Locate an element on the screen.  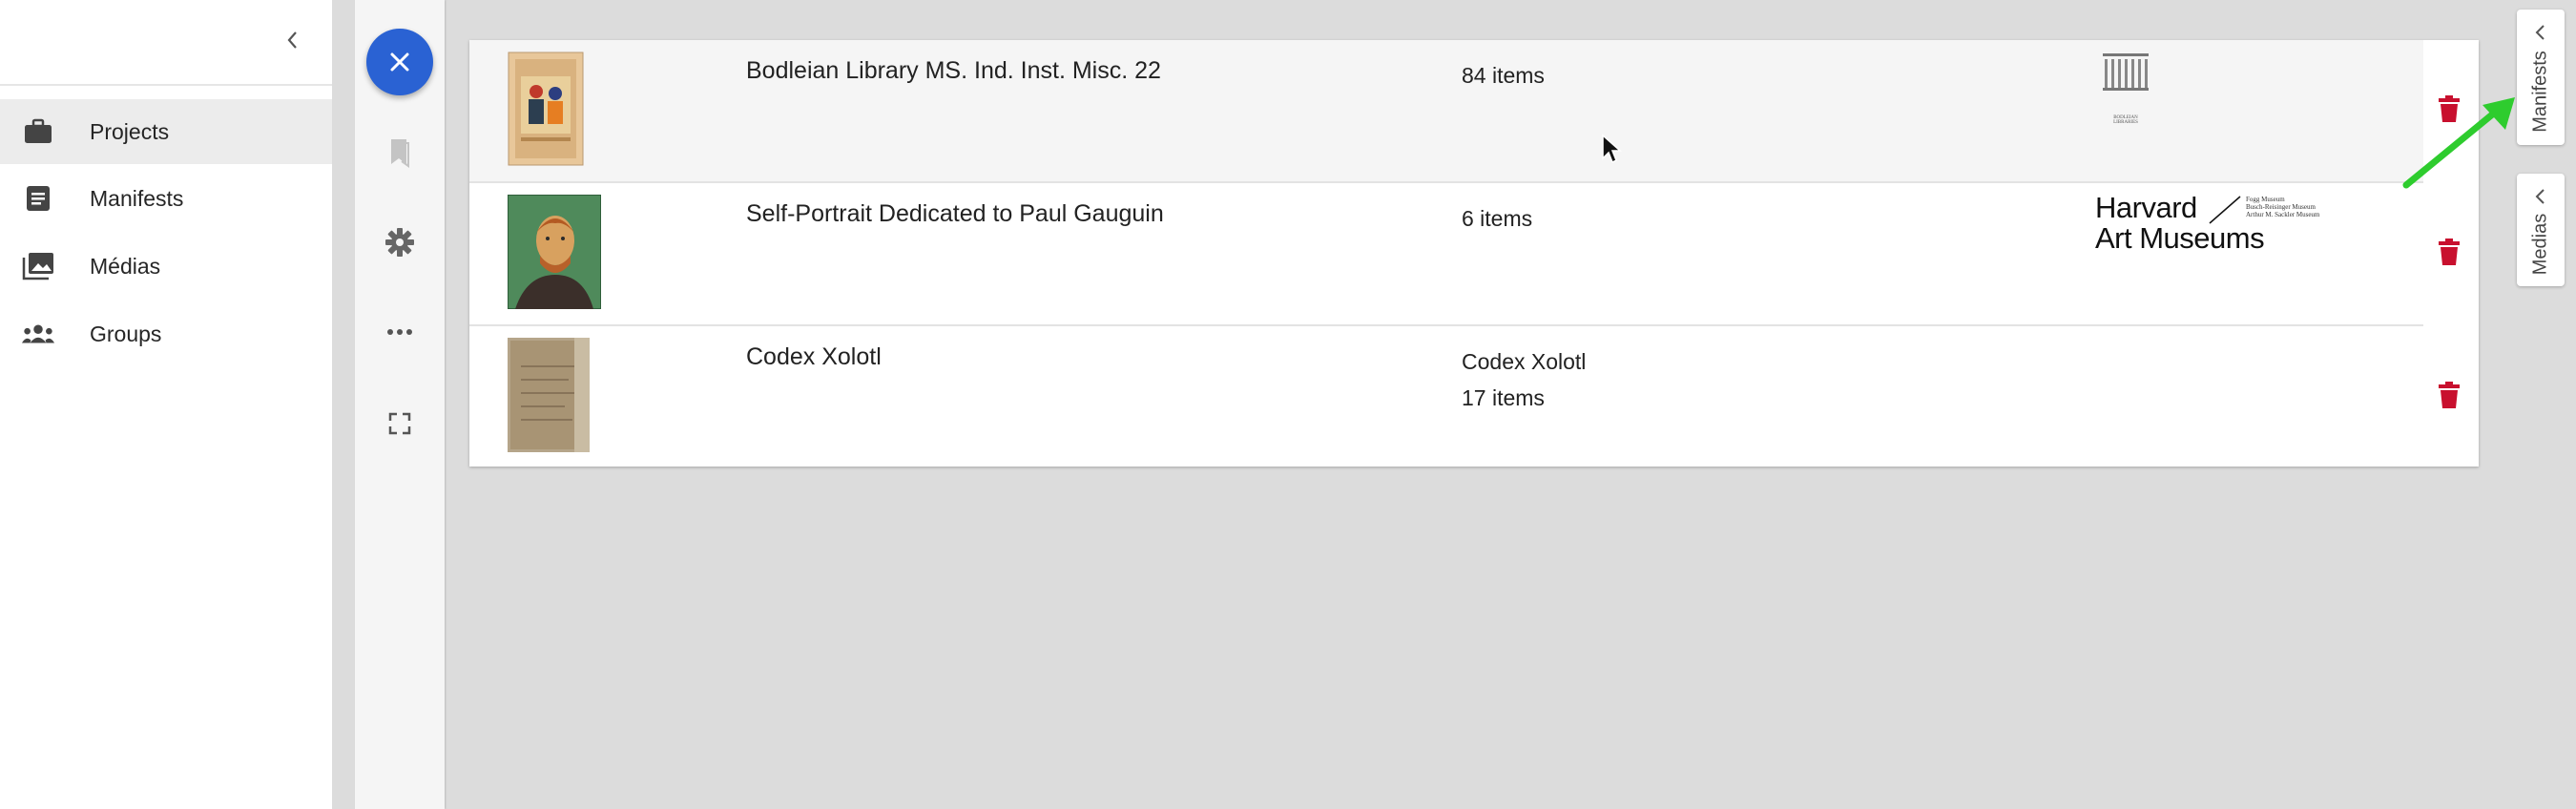
side-tab-medias: Medias is located at coordinates (2541, 230).